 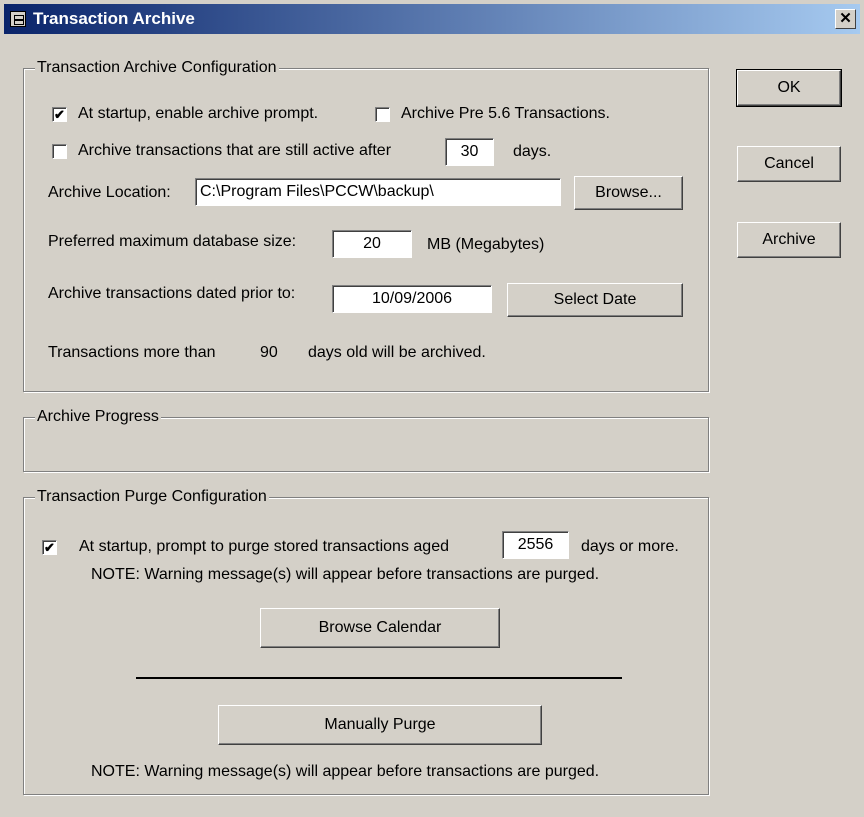 I want to click on title-bar: Transaction Archive ✕, so click(x=432, y=19).